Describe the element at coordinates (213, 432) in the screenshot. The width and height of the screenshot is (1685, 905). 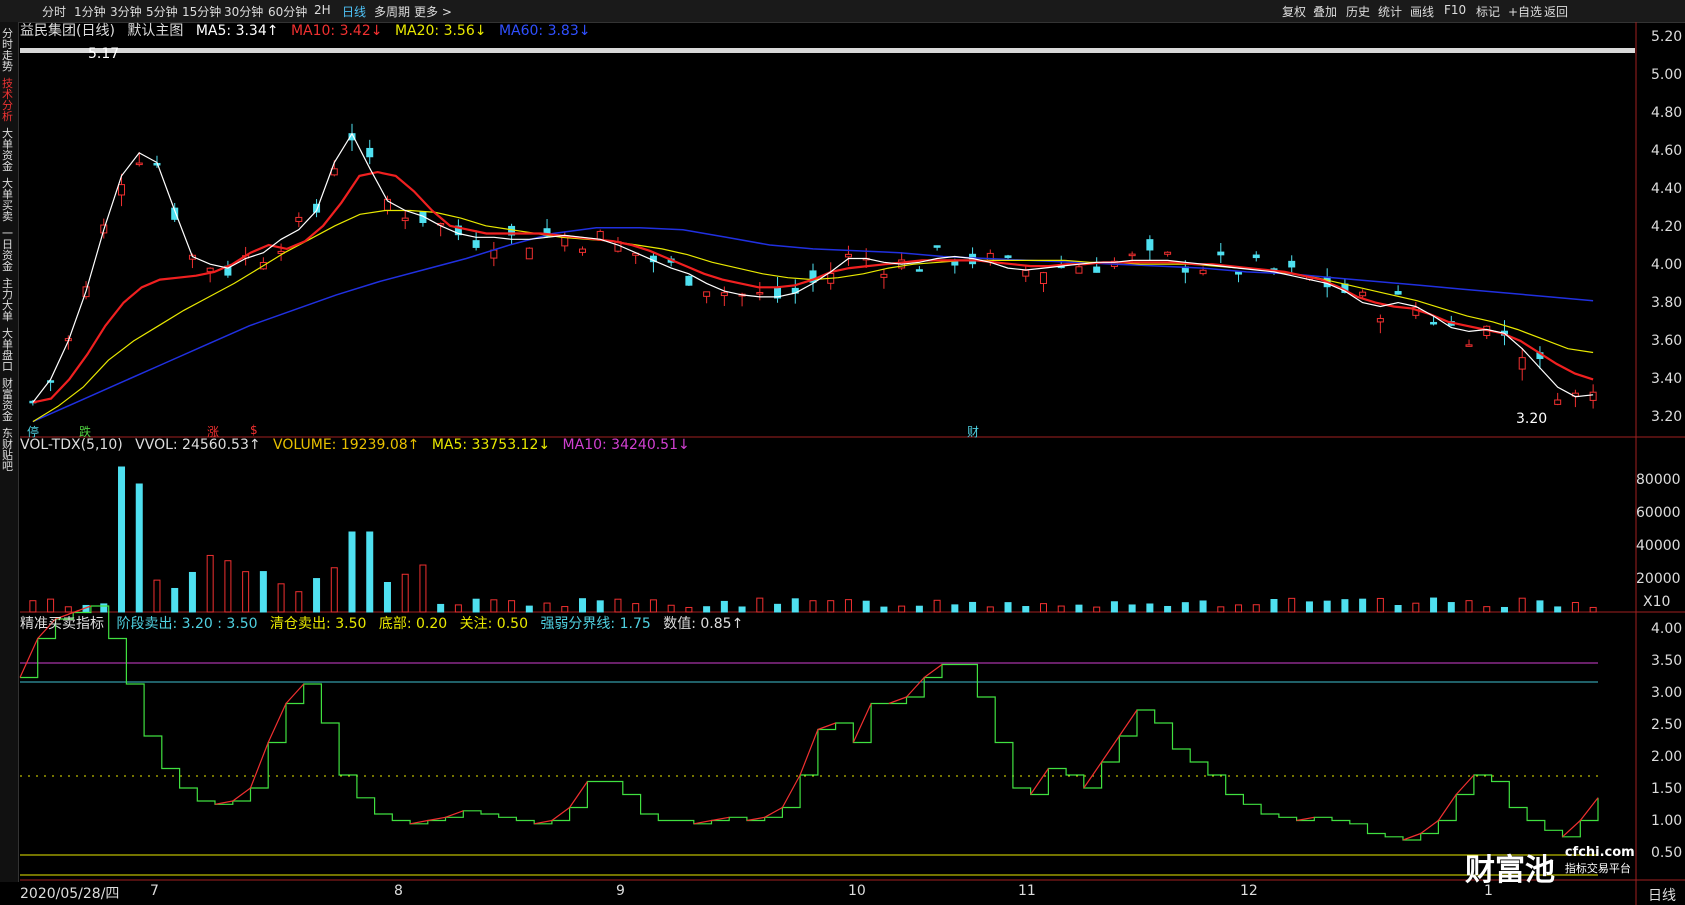
I see `rise-marker: 涨` at that location.